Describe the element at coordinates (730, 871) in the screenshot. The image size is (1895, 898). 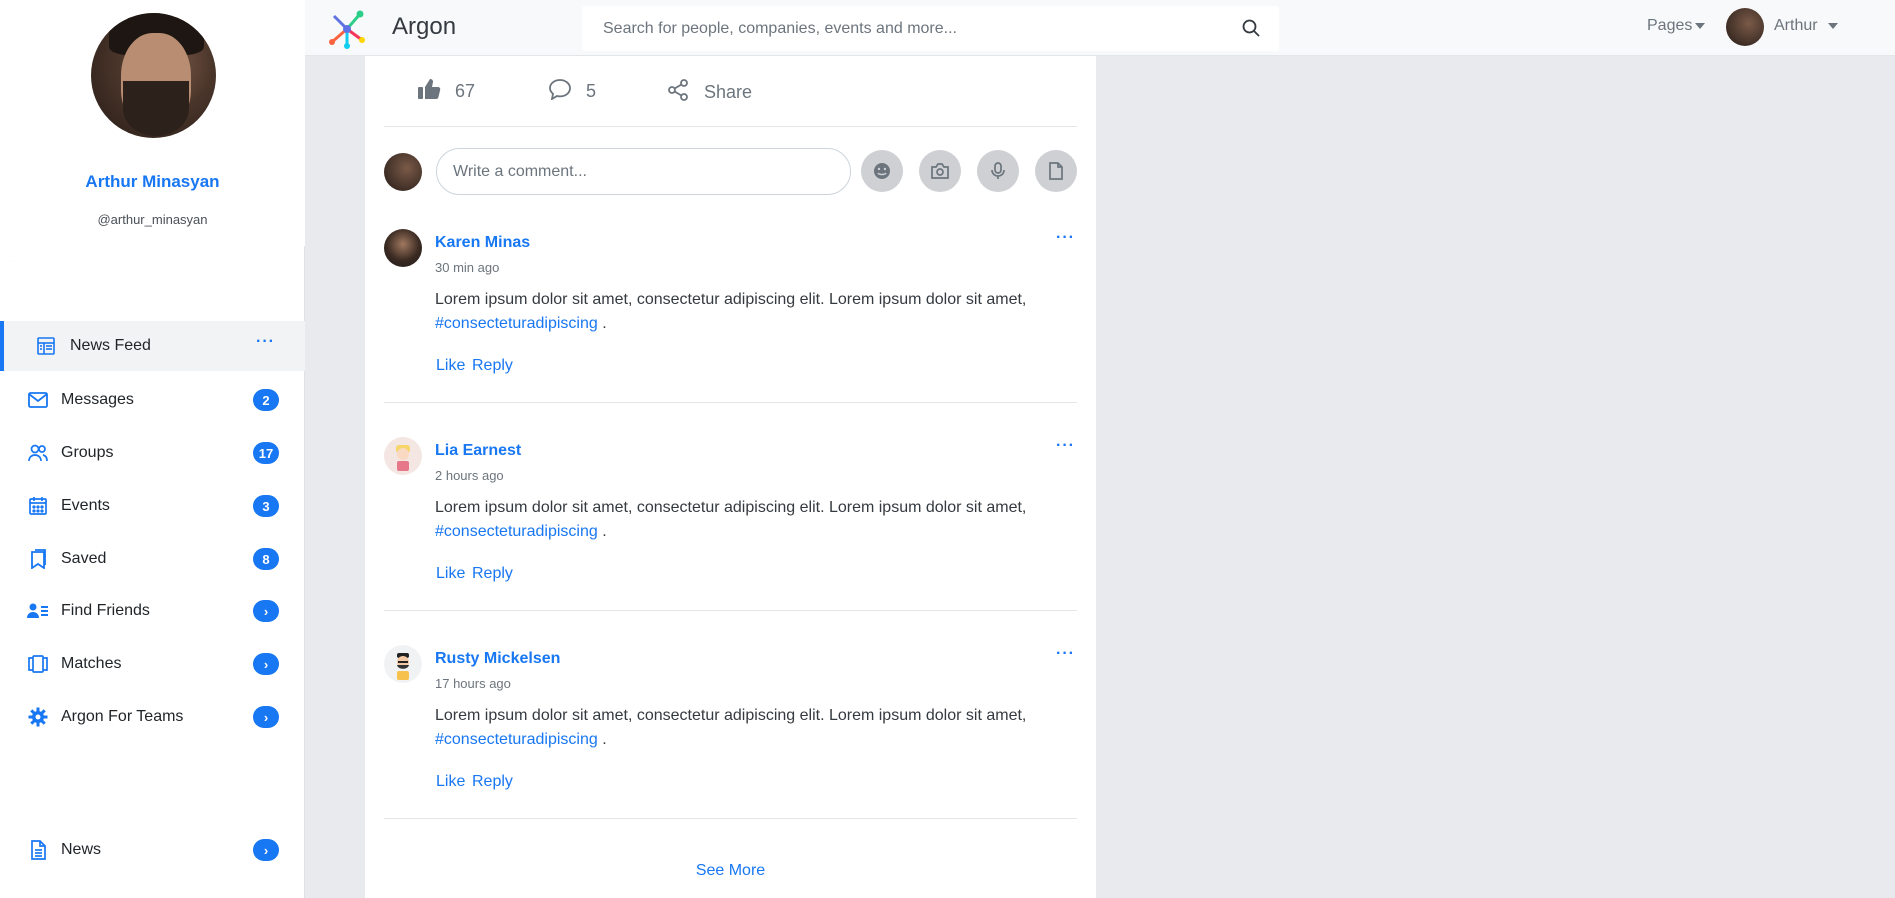
I see `see-more-link: See More` at that location.